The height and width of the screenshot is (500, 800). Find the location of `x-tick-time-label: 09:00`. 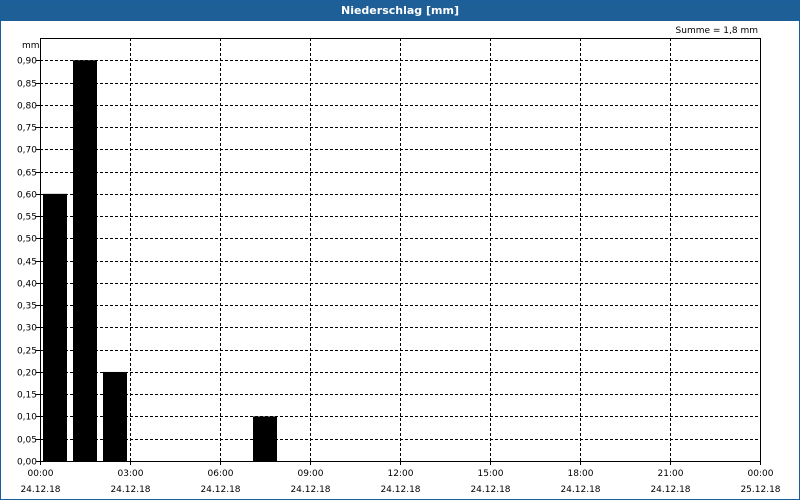

x-tick-time-label: 09:00 is located at coordinates (311, 474).